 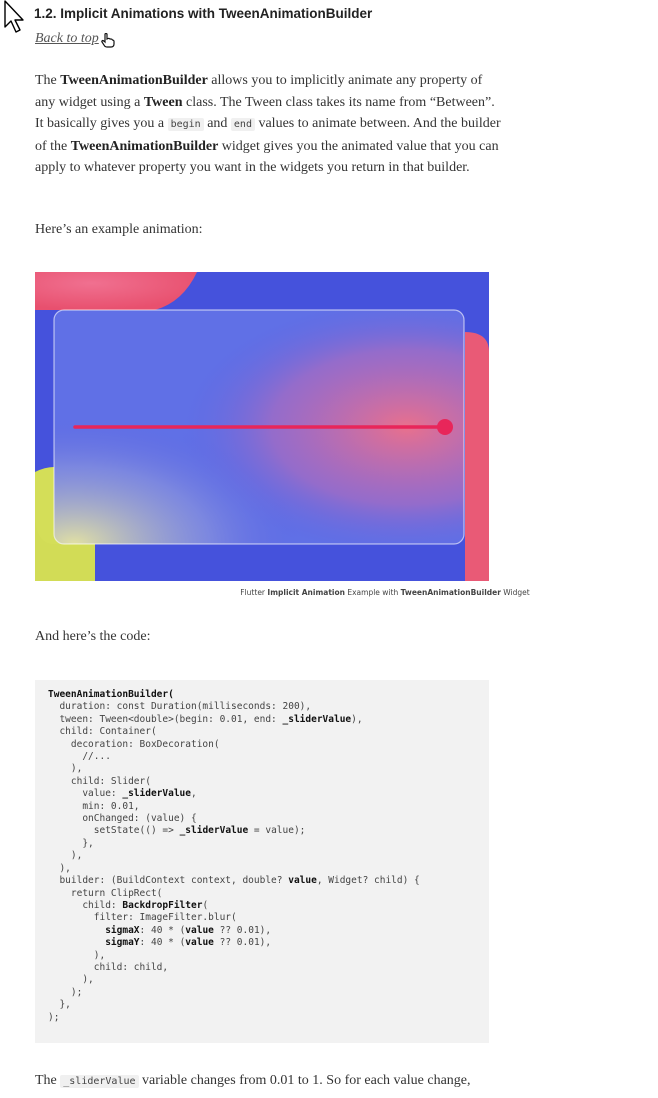 What do you see at coordinates (119, 229) in the screenshot?
I see `example-intro-text: Here’s an example animation:` at bounding box center [119, 229].